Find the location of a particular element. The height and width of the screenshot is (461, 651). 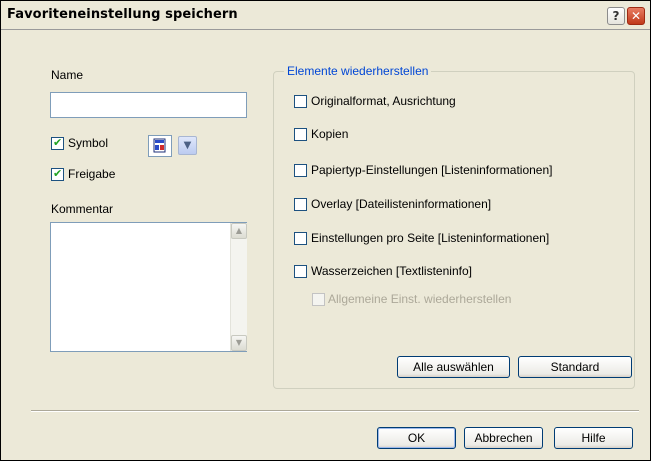

option-checkbox-allgemeine is located at coordinates (318, 299).